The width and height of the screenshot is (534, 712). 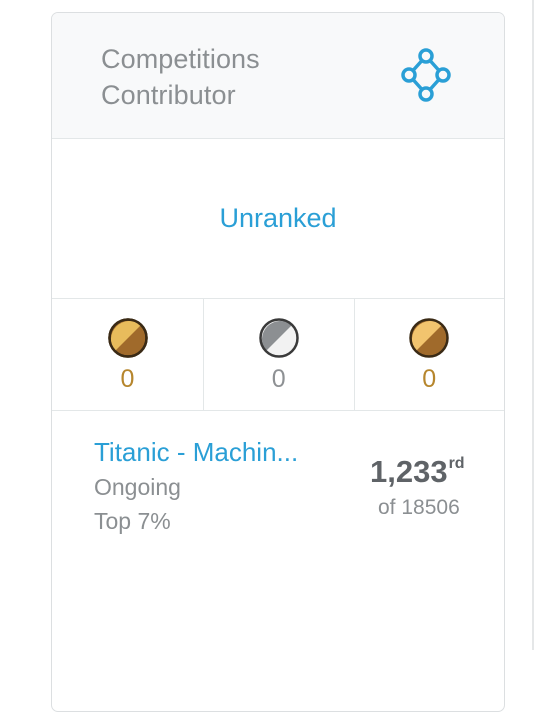 What do you see at coordinates (278, 76) in the screenshot?
I see `card-header: Competitions Contributor` at bounding box center [278, 76].